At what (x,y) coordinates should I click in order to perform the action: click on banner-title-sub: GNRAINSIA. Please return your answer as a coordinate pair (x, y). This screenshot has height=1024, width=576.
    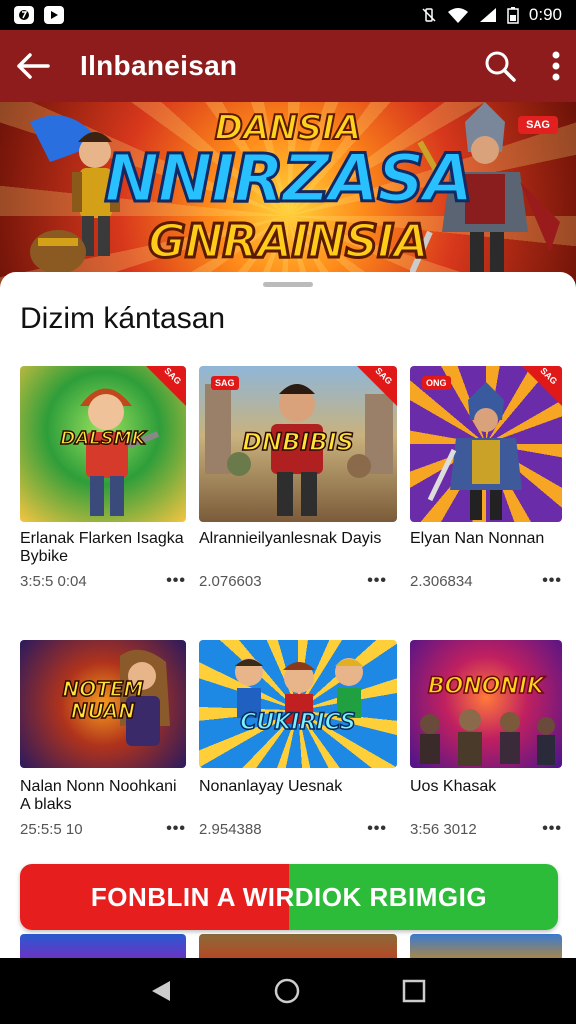
    Looking at the image, I should click on (289, 241).